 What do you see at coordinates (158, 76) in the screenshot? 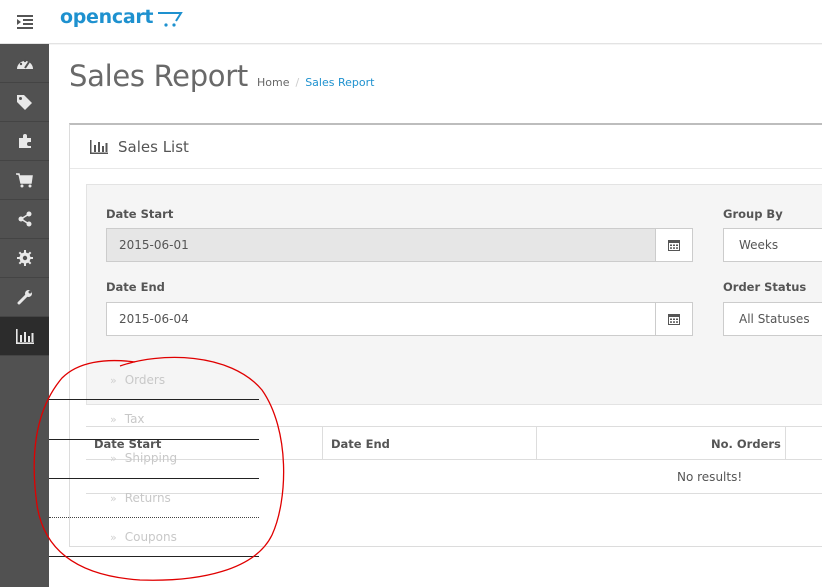
I see `page-title: Sales Report` at bounding box center [158, 76].